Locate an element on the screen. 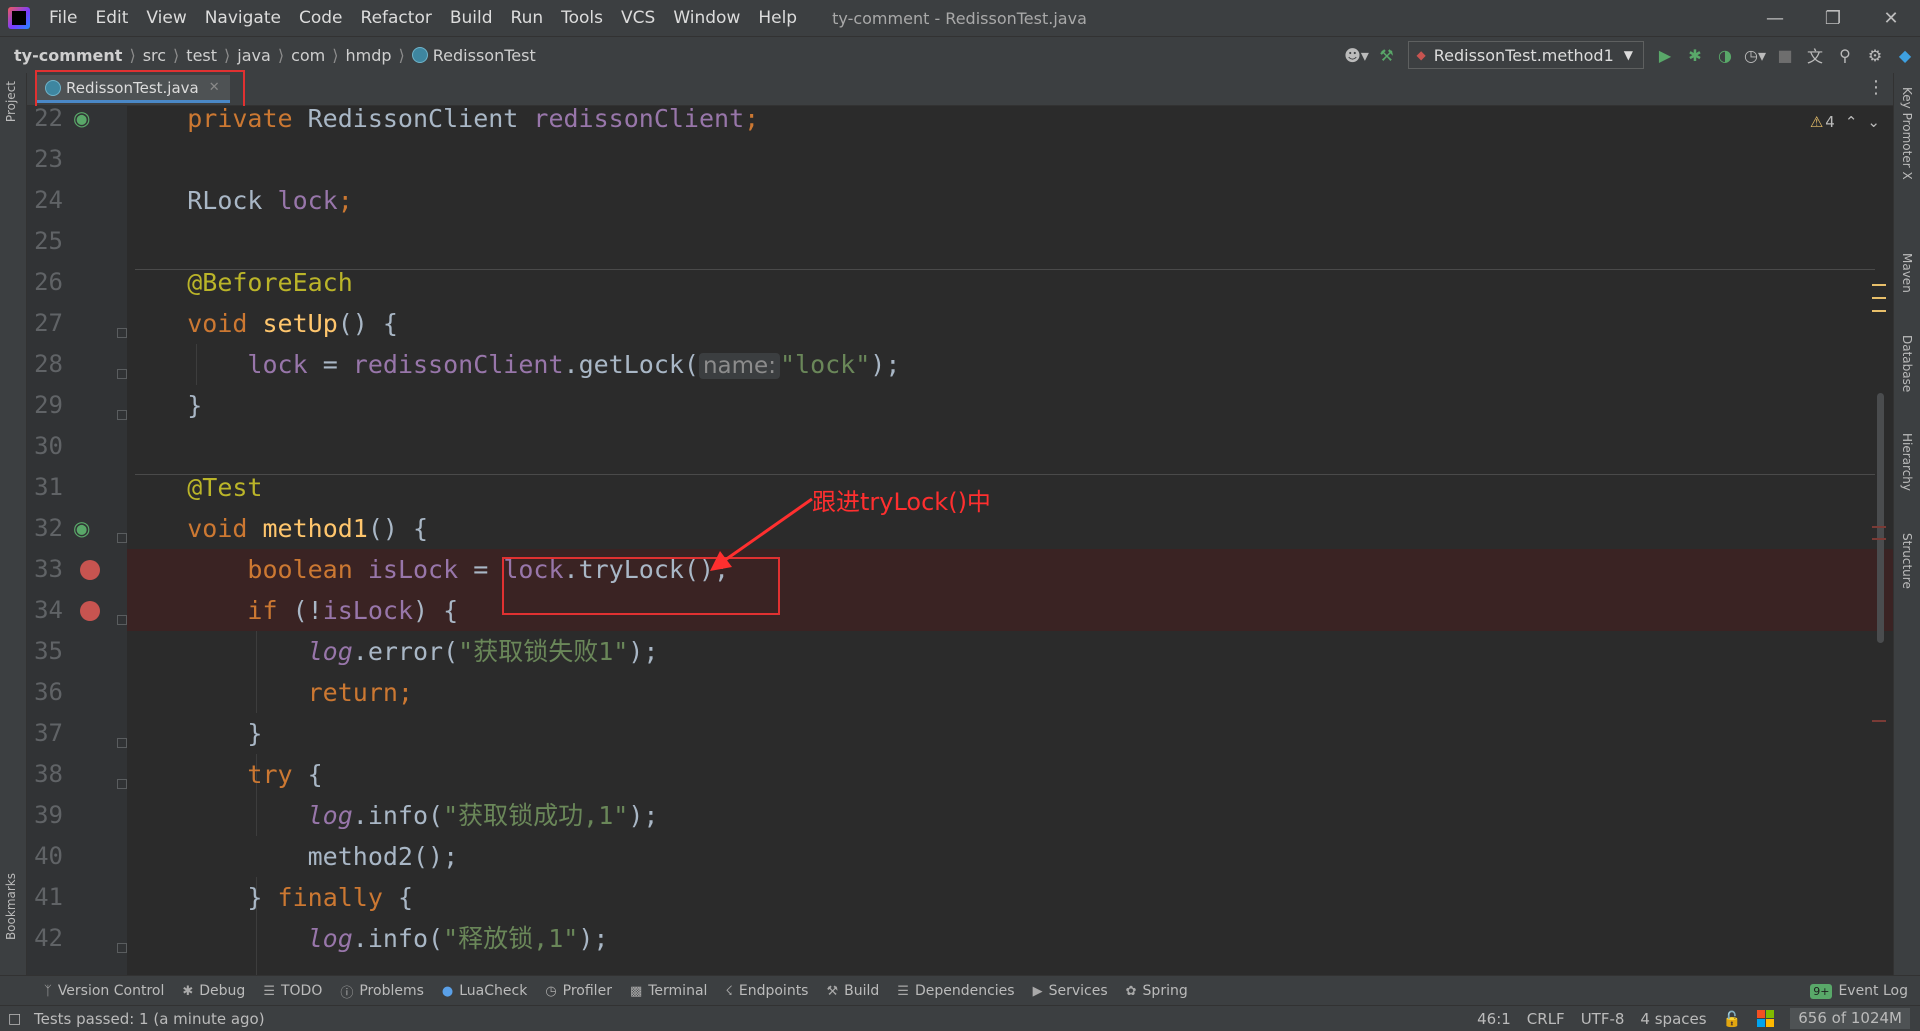  coverage-icon: ◑ is located at coordinates (1725, 55).